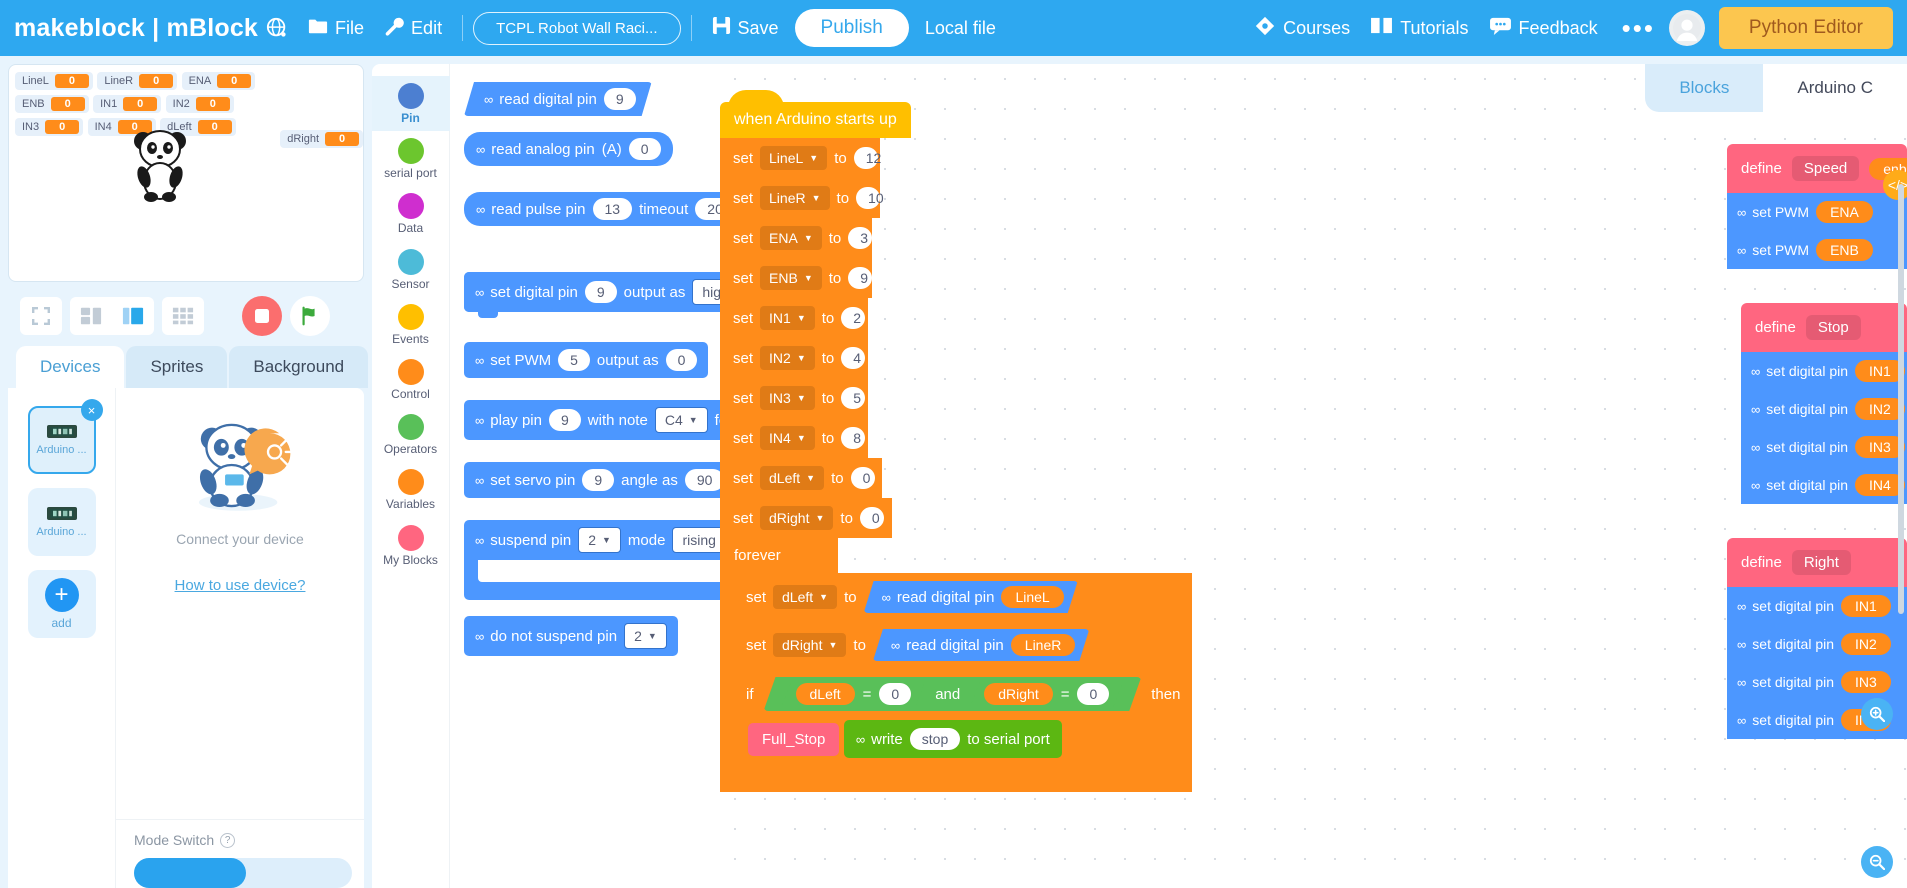 This screenshot has height=888, width=1907. Describe the element at coordinates (41, 316) in the screenshot. I see `fullscreen-icon` at that location.